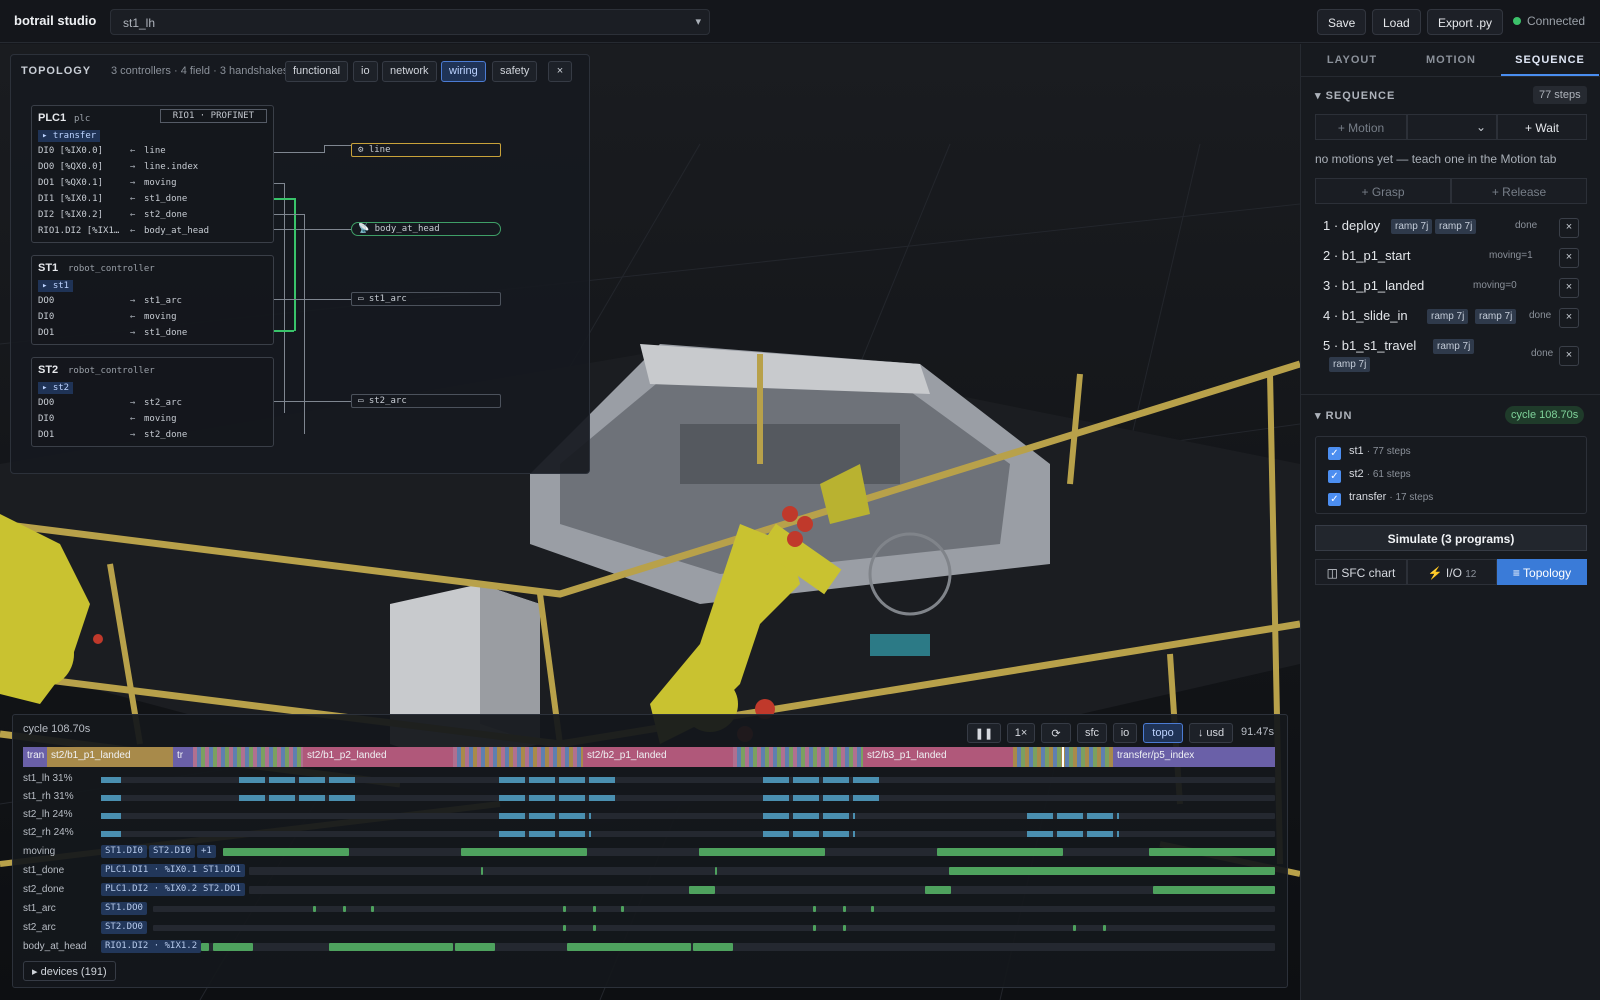  Describe the element at coordinates (1369, 475) in the screenshot. I see `program-row: ✓ st2 · 61 steps` at that location.